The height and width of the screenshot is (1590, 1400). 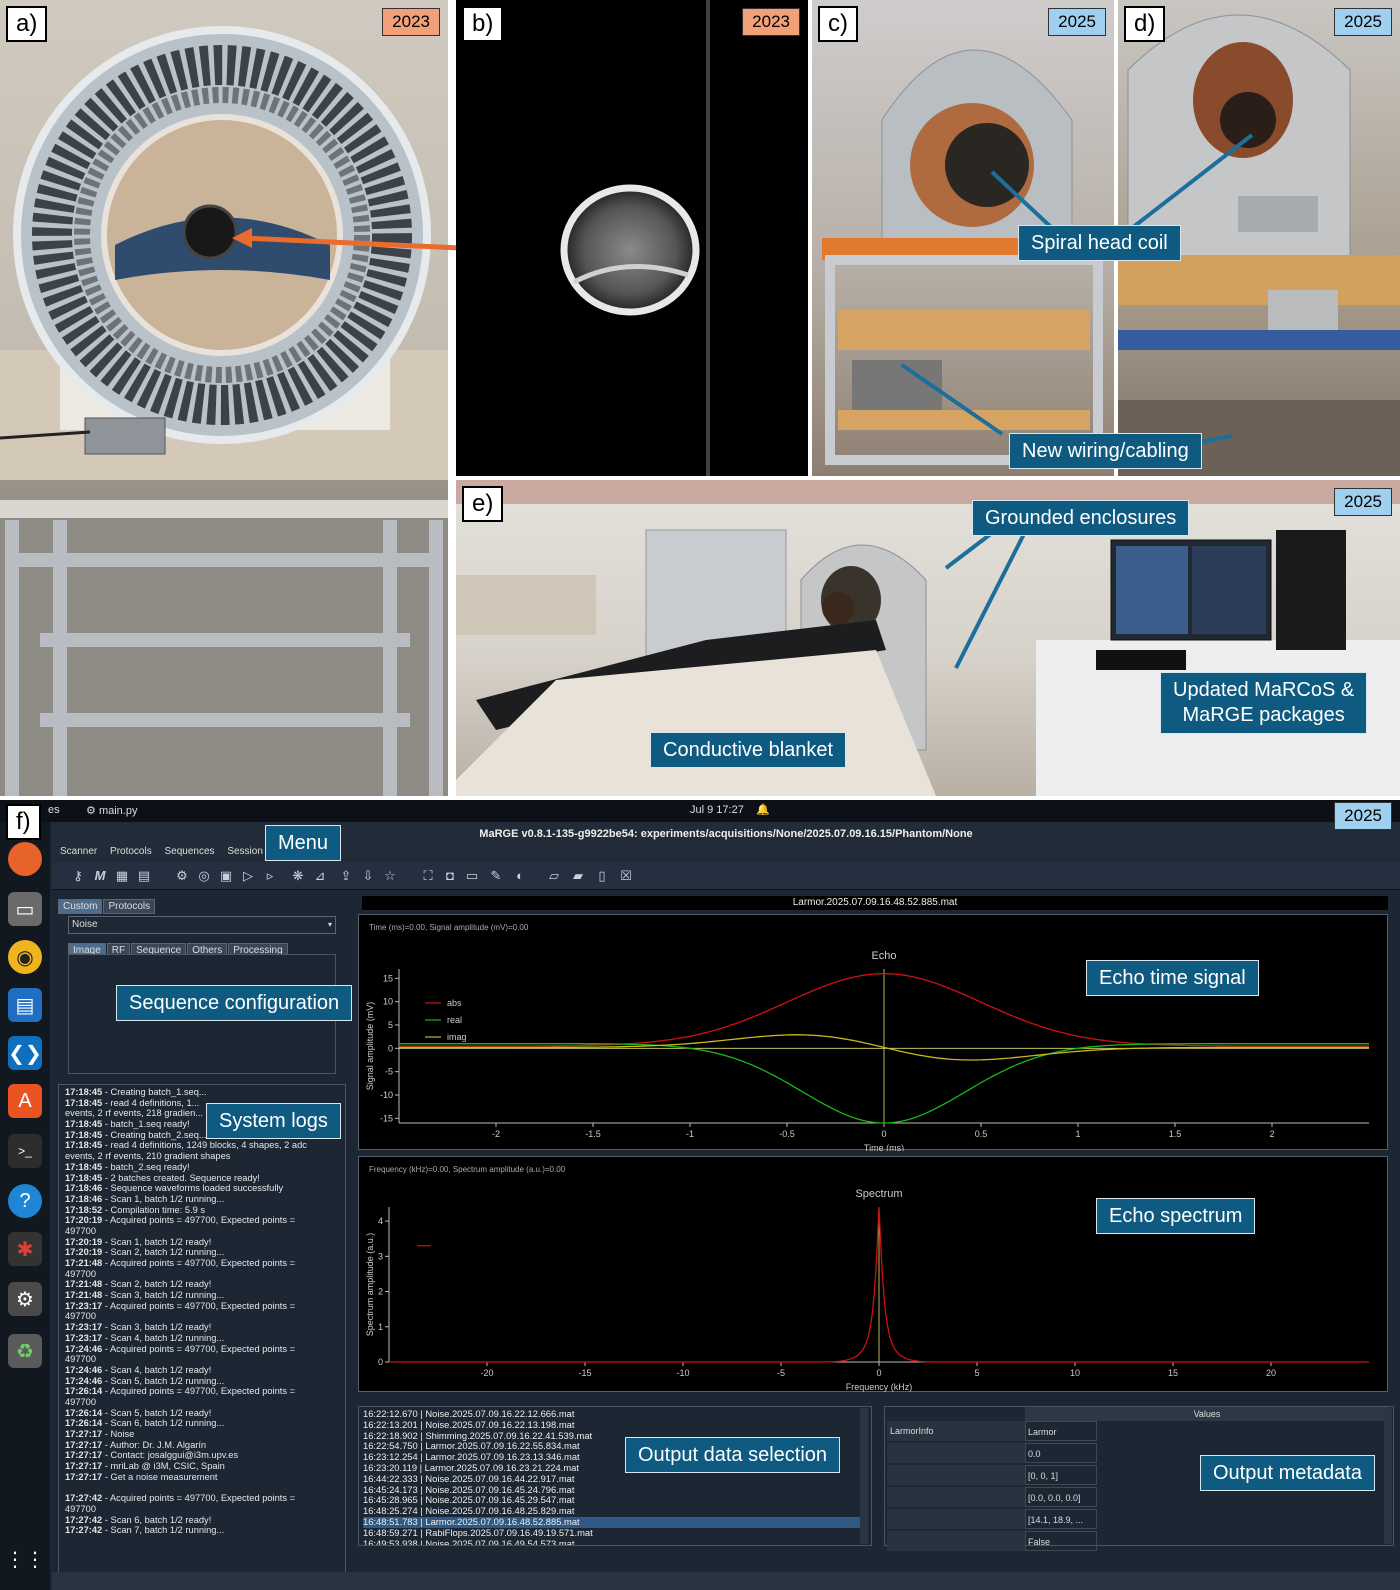 I want to click on network-app-icon: ✱, so click(x=25, y=1249).